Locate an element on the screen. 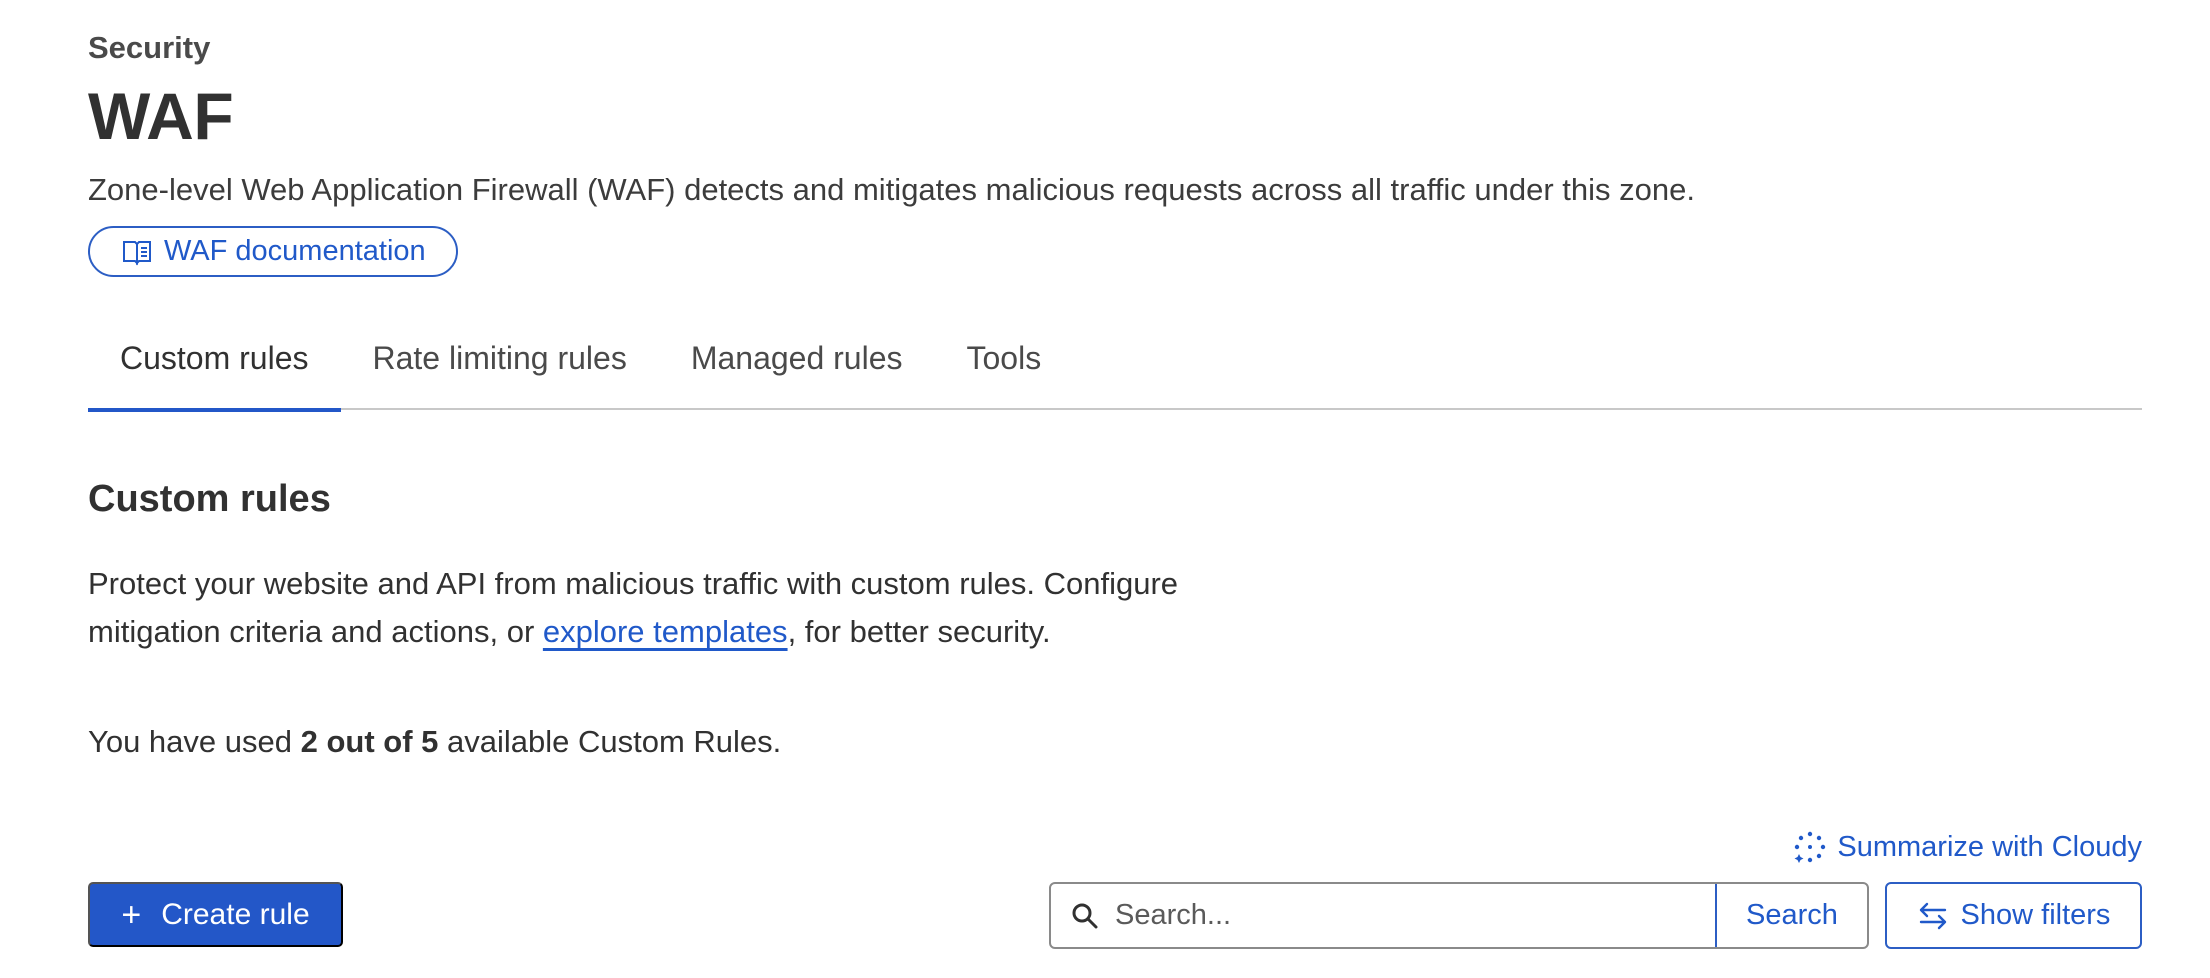 This screenshot has height=978, width=2210. breadcrumb-section: Security is located at coordinates (149, 47).